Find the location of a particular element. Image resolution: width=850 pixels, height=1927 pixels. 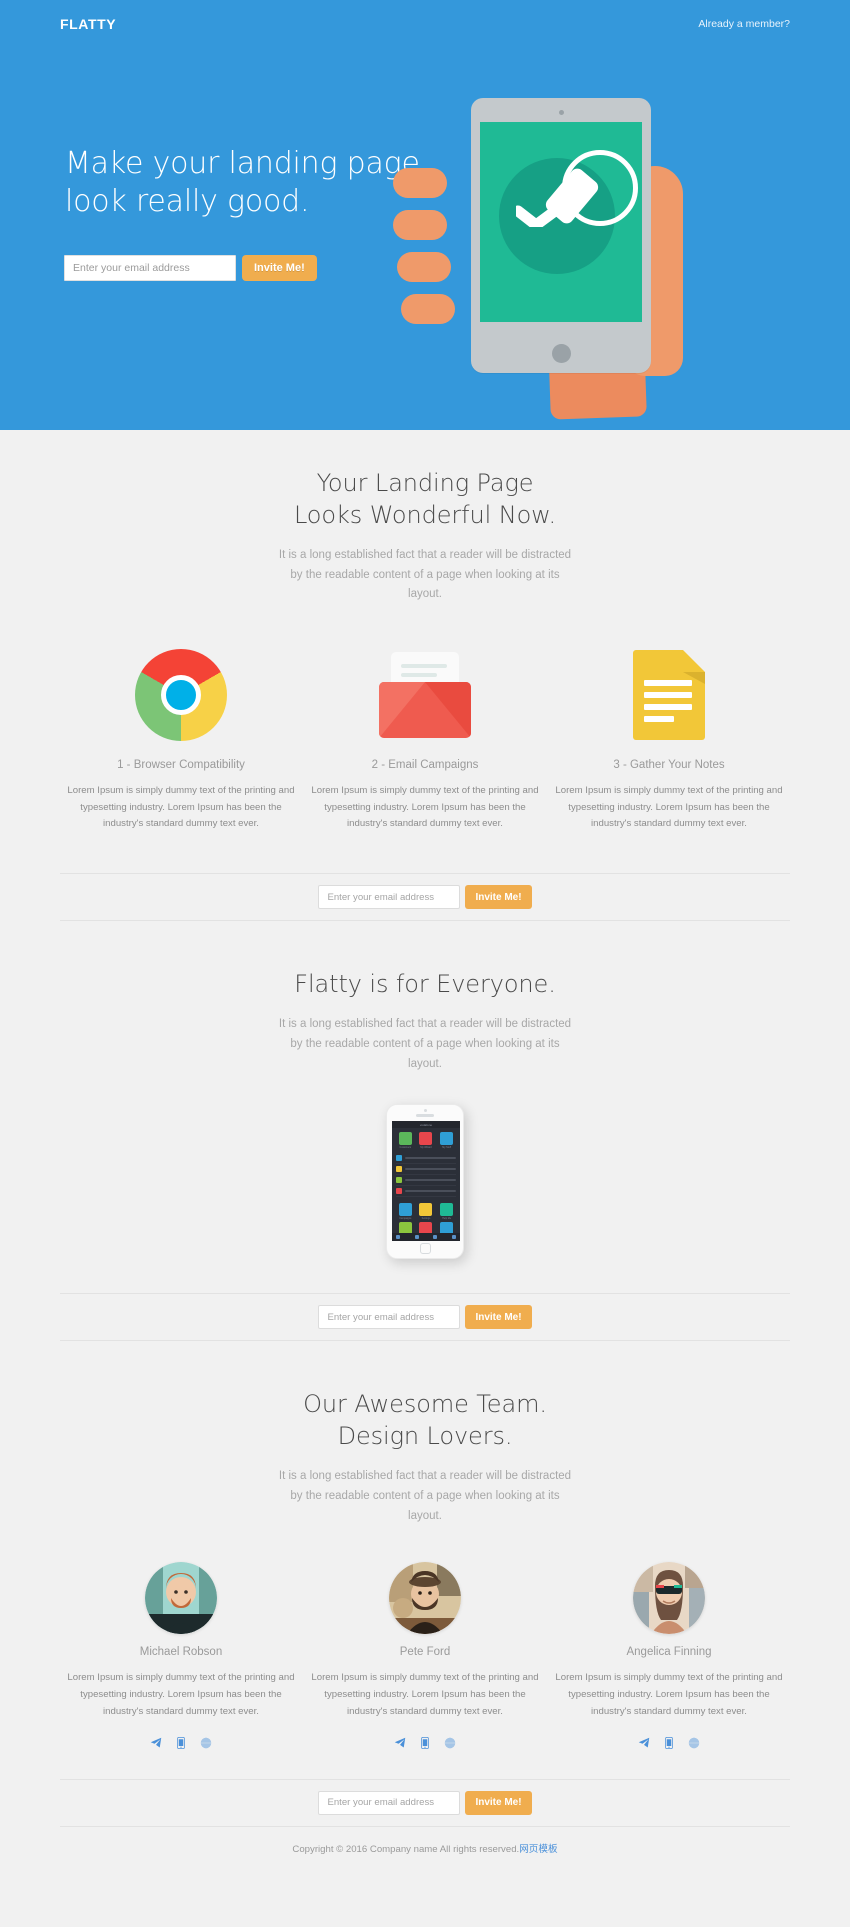

phone-list-rows is located at coordinates (426, 1175).